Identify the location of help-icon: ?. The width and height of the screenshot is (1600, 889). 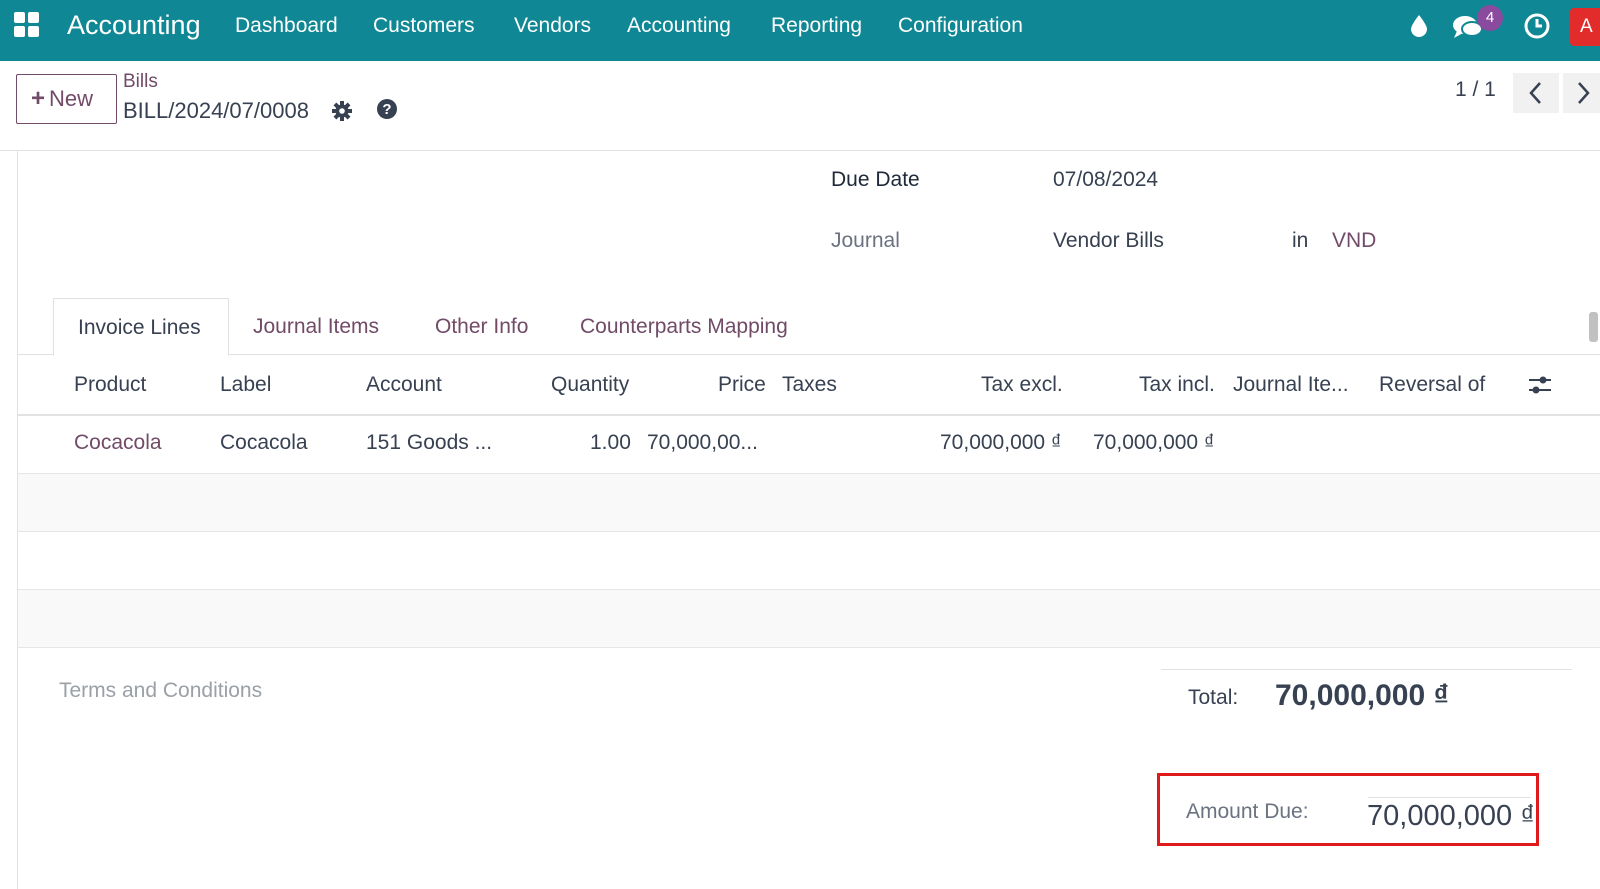
(387, 109).